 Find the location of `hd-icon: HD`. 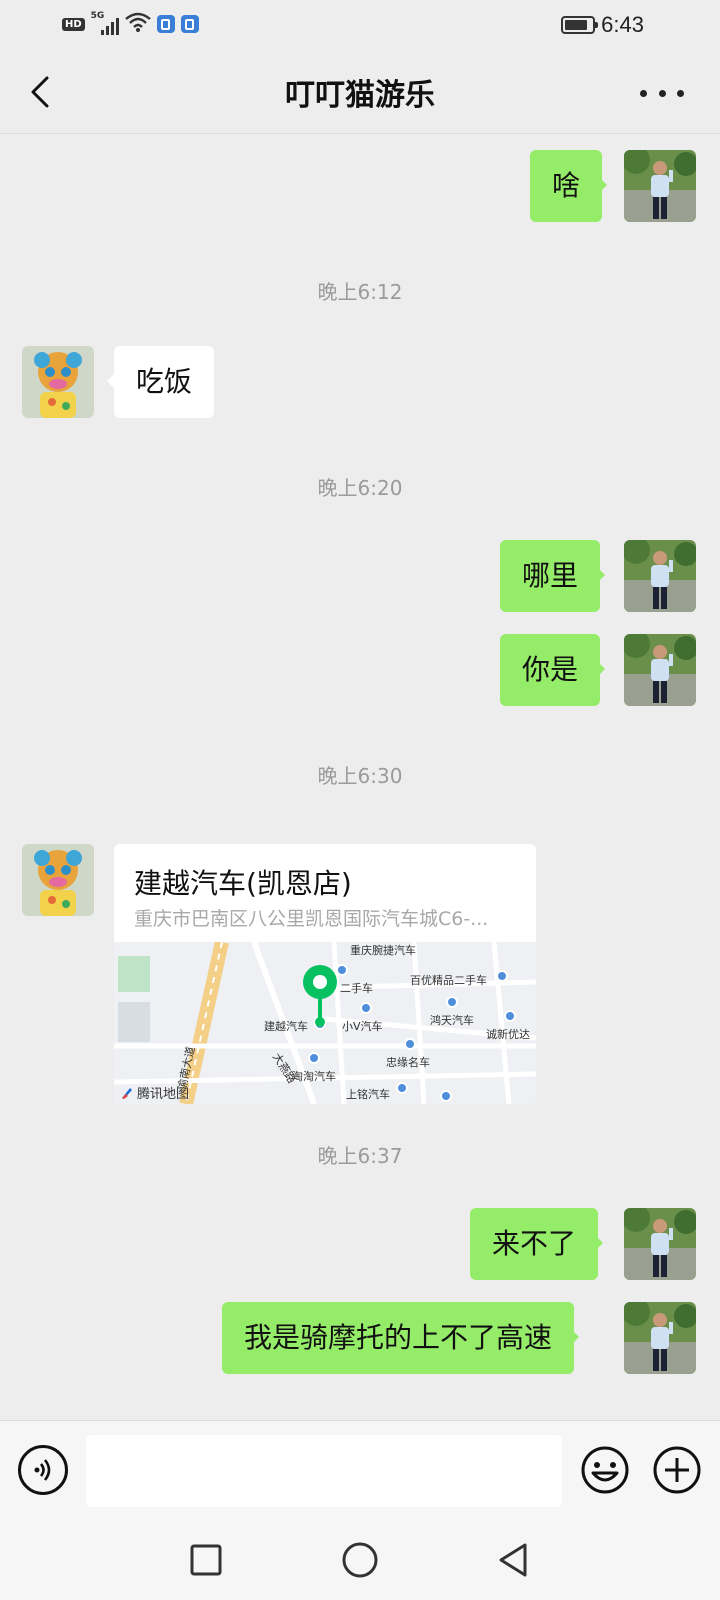

hd-icon: HD is located at coordinates (73, 24).